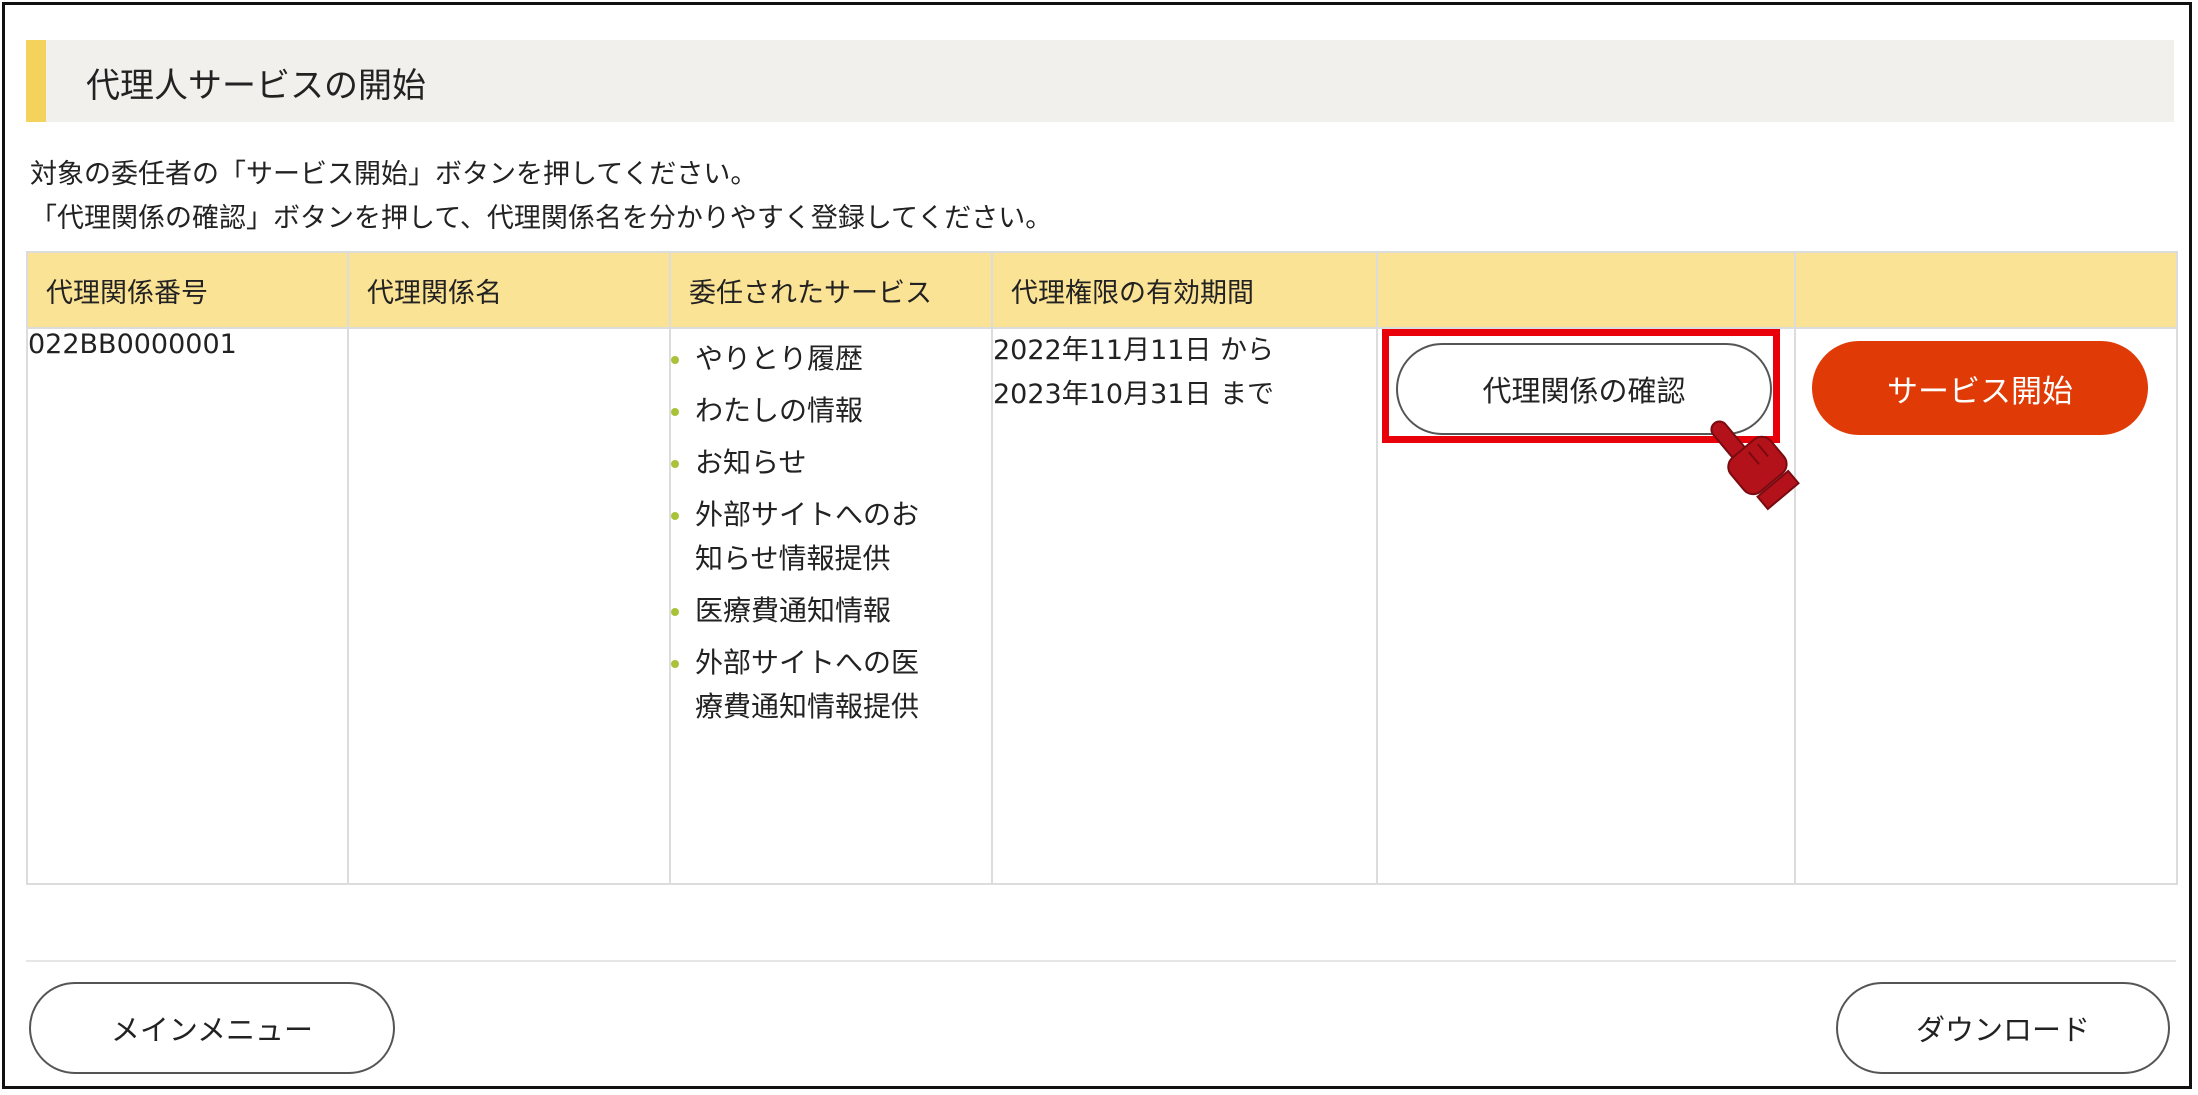 This screenshot has height=1095, width=2198. I want to click on table-header-row: 代理関係番号 代理関係名 委任されたサービス 代理権限の有効期間, so click(1102, 290).